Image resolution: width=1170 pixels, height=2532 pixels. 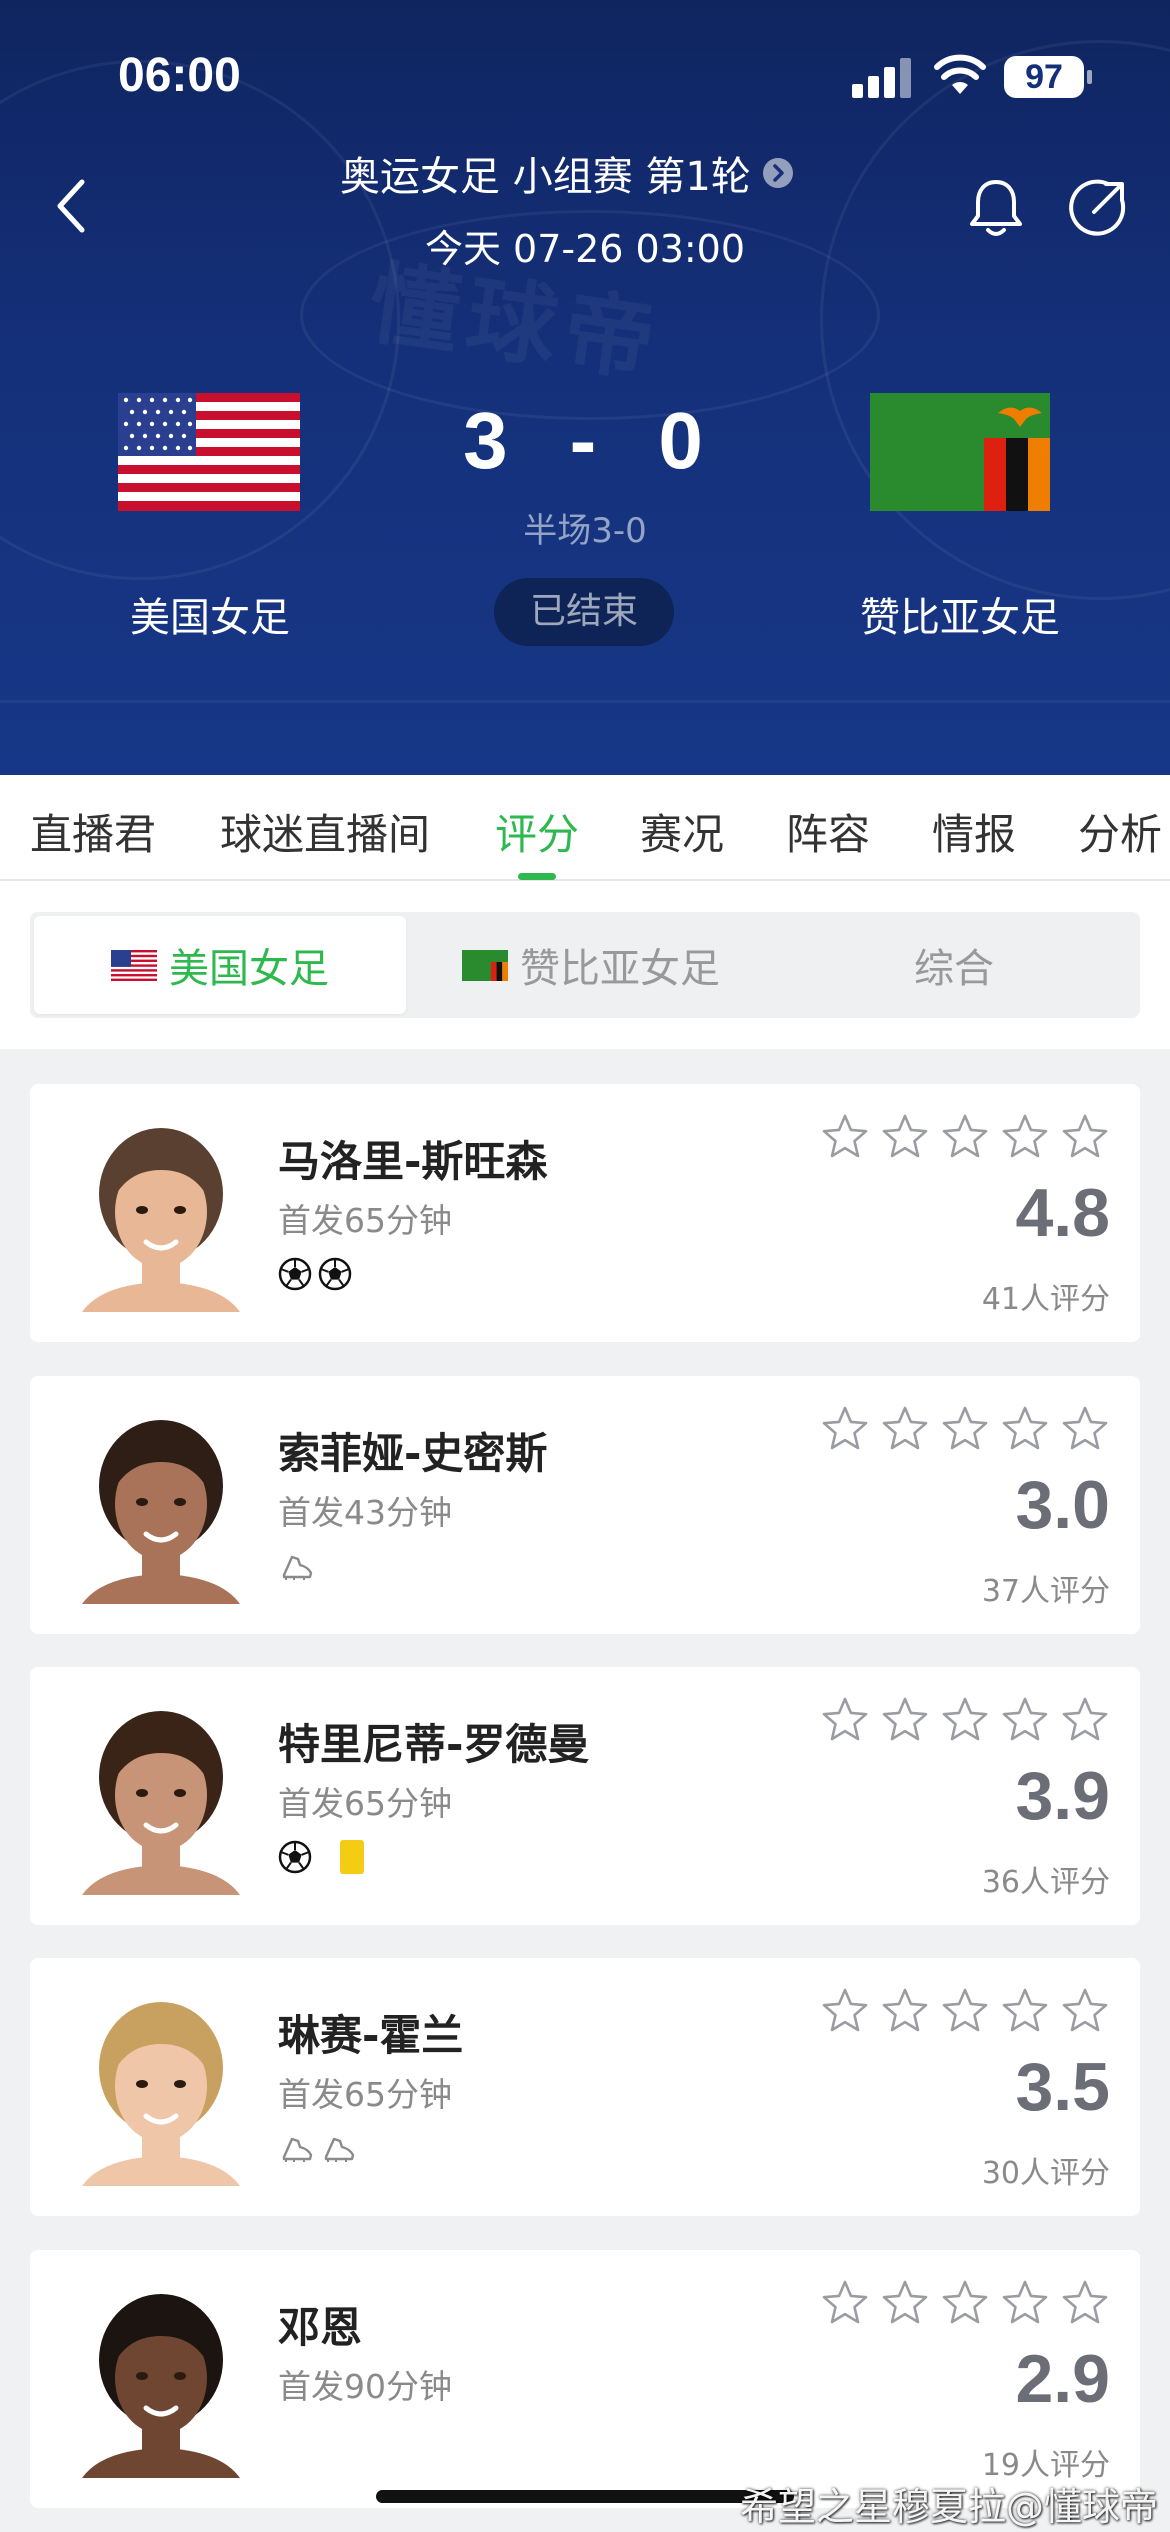 What do you see at coordinates (585, 2379) in the screenshot?
I see `player-rating-card: 邓恩 首发90分钟 2.9 19人评分` at bounding box center [585, 2379].